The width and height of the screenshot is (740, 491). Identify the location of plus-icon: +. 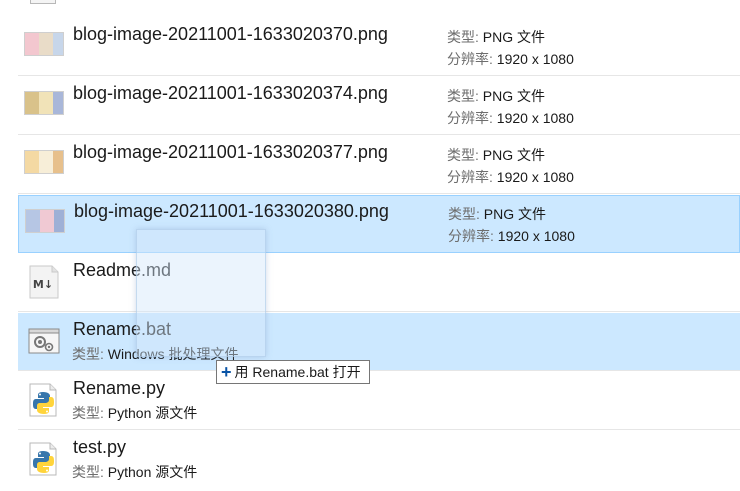
(226, 372).